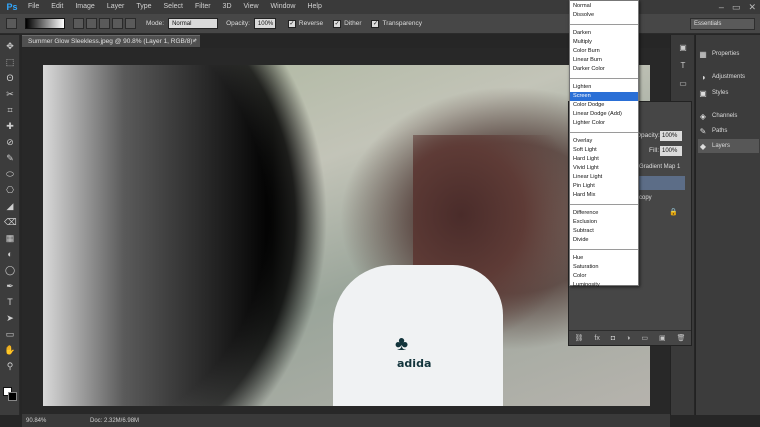 The width and height of the screenshot is (760, 427). What do you see at coordinates (10, 110) in the screenshot?
I see `eyedropper-tool-icon: ⌗` at bounding box center [10, 110].